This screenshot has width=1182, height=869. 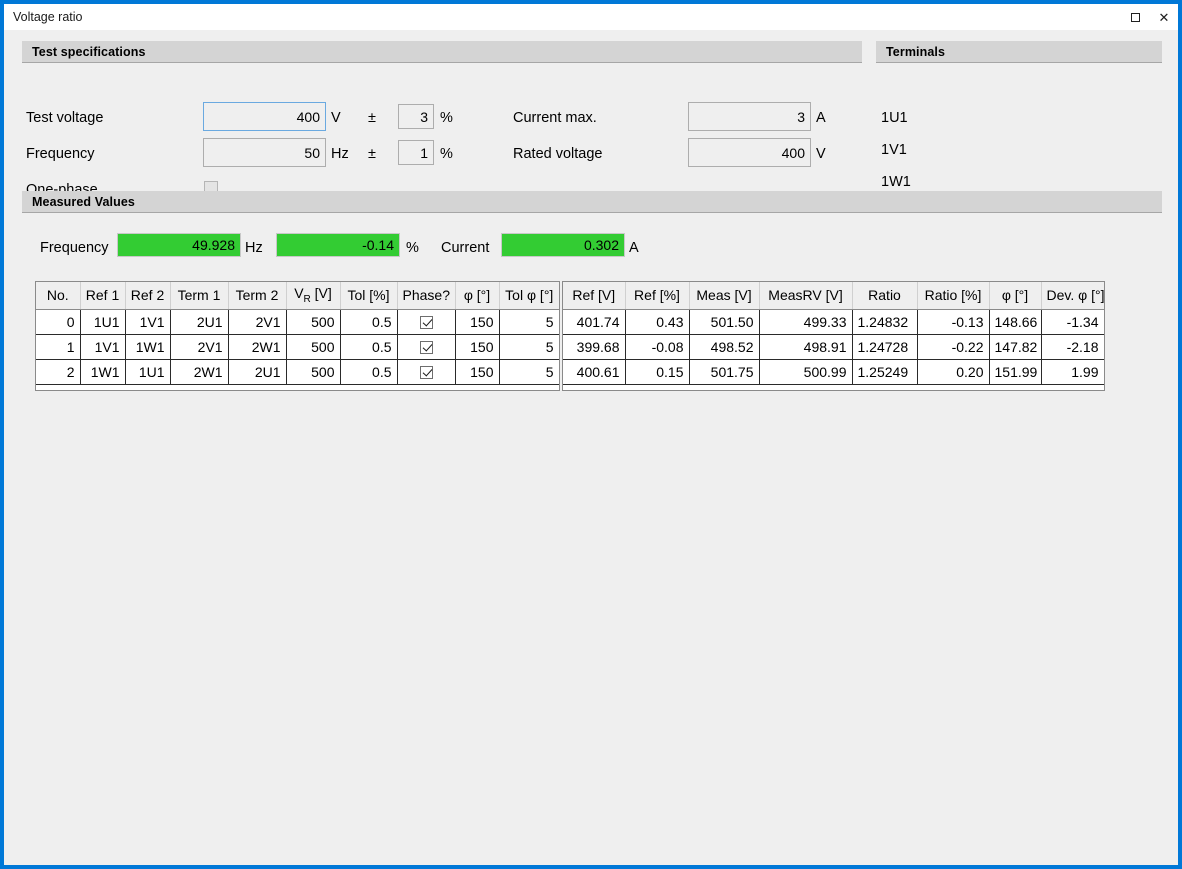 What do you see at coordinates (657, 346) in the screenshot?
I see `result-cell-ref-pct: -0.08` at bounding box center [657, 346].